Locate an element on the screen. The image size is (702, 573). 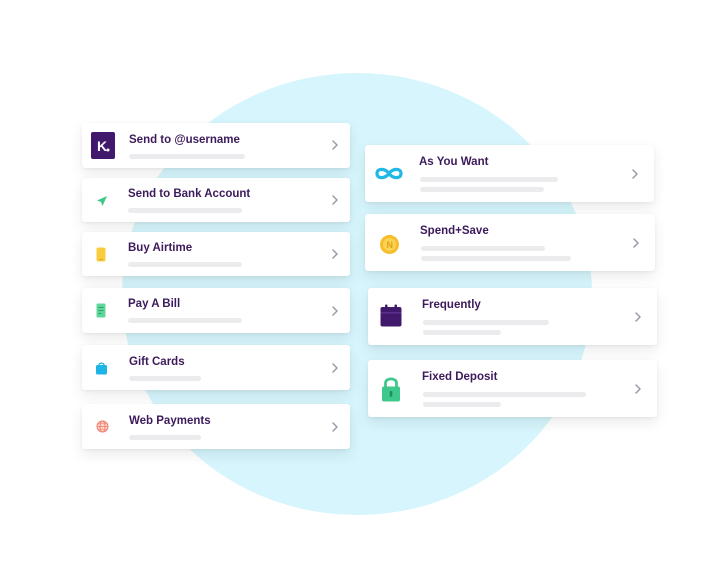
spend-save-item: N Spend+Save is located at coordinates (510, 242).